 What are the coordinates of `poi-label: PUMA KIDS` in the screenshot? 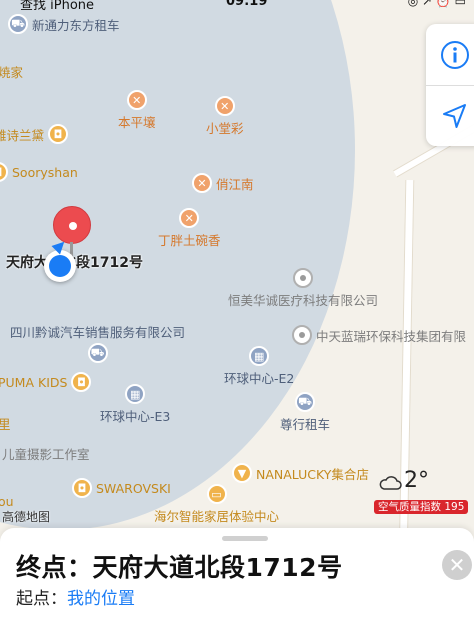 It's located at (34, 382).